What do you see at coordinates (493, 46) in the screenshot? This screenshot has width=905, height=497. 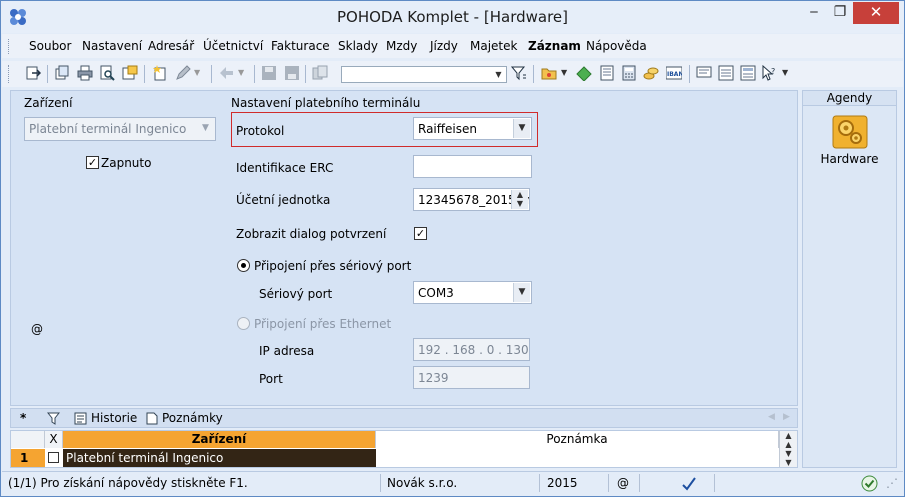 I see `menu-majetek: Majetek` at bounding box center [493, 46].